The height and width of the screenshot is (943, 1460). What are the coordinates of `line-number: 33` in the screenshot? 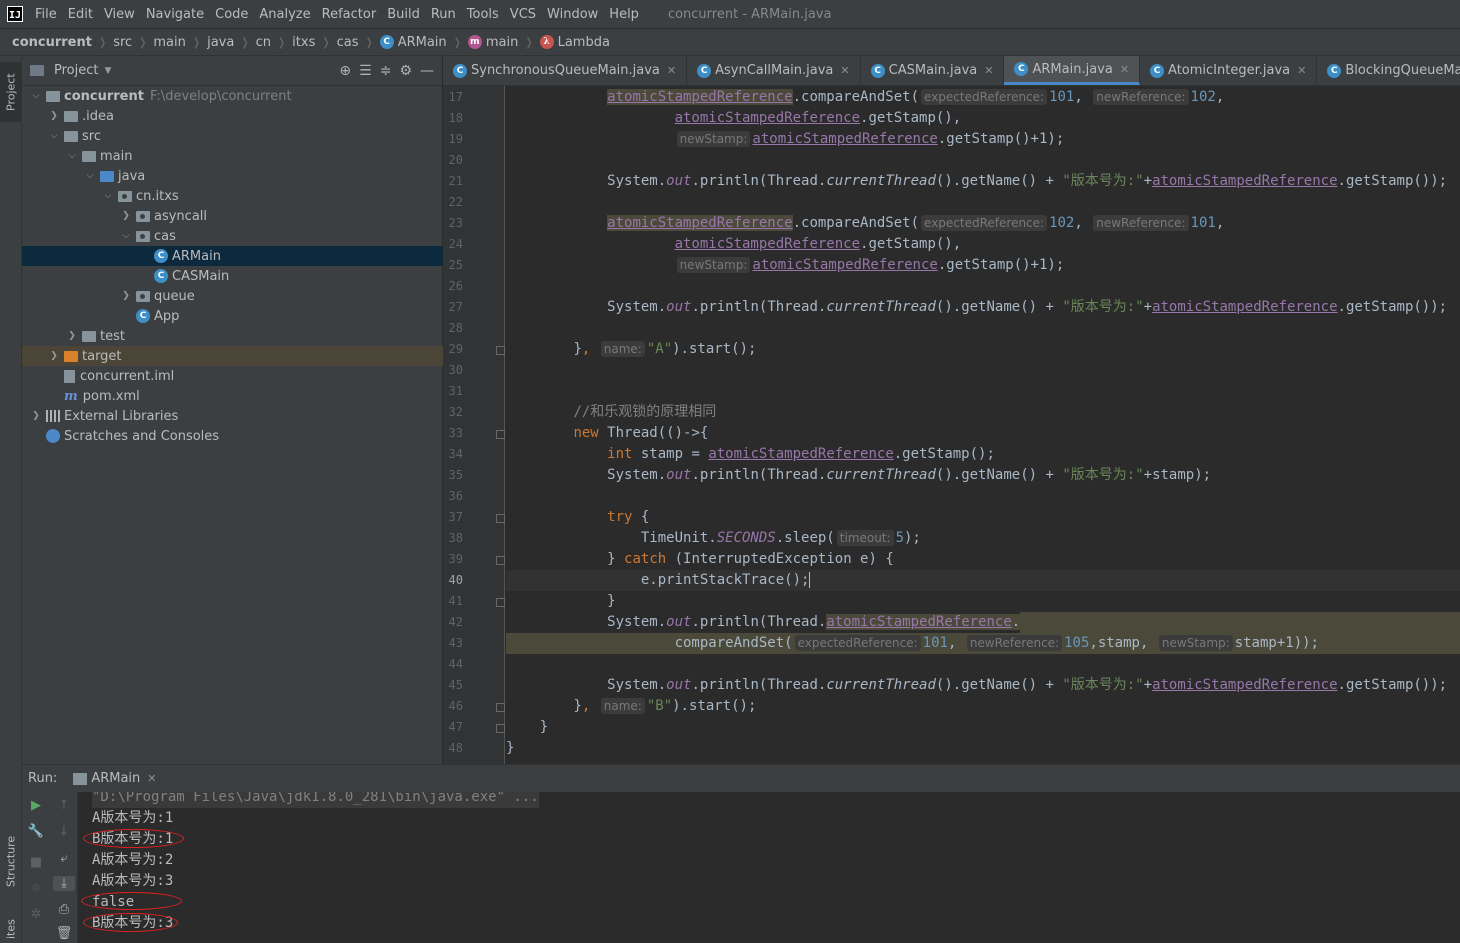 It's located at (453, 433).